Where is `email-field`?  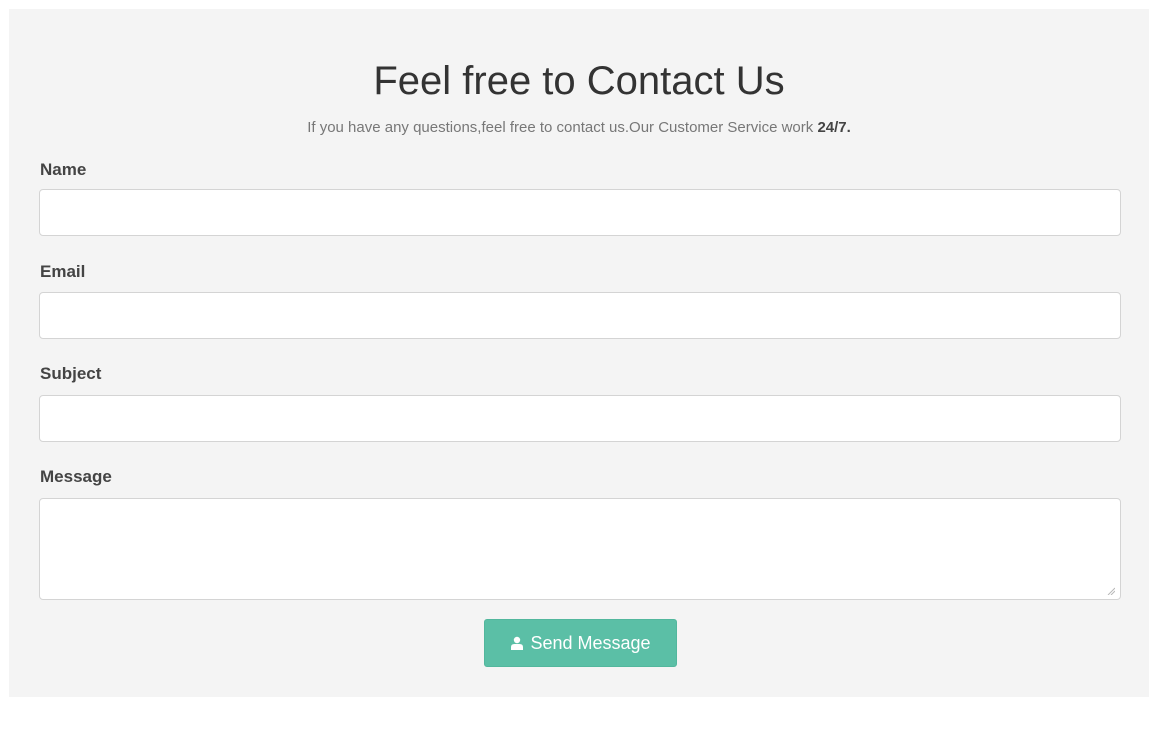
email-field is located at coordinates (580, 315).